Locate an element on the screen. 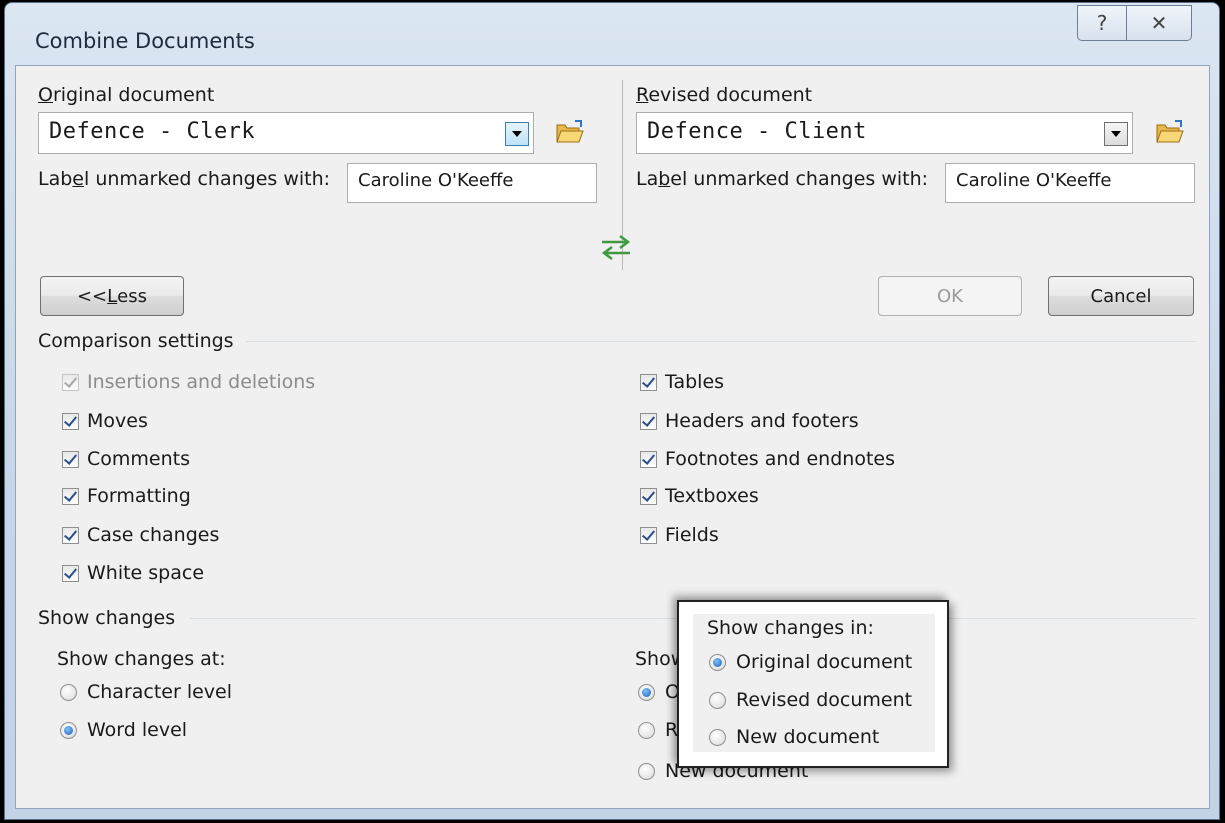  group-divider is located at coordinates (721, 341).